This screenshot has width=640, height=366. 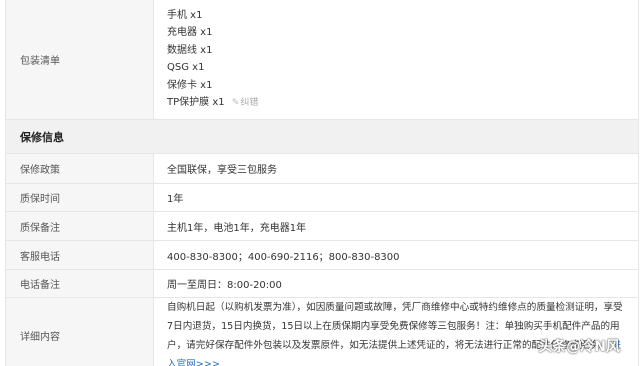 What do you see at coordinates (283, 257) in the screenshot?
I see `row-value: 400-830-8300；400-690-2116；800-830-8300` at bounding box center [283, 257].